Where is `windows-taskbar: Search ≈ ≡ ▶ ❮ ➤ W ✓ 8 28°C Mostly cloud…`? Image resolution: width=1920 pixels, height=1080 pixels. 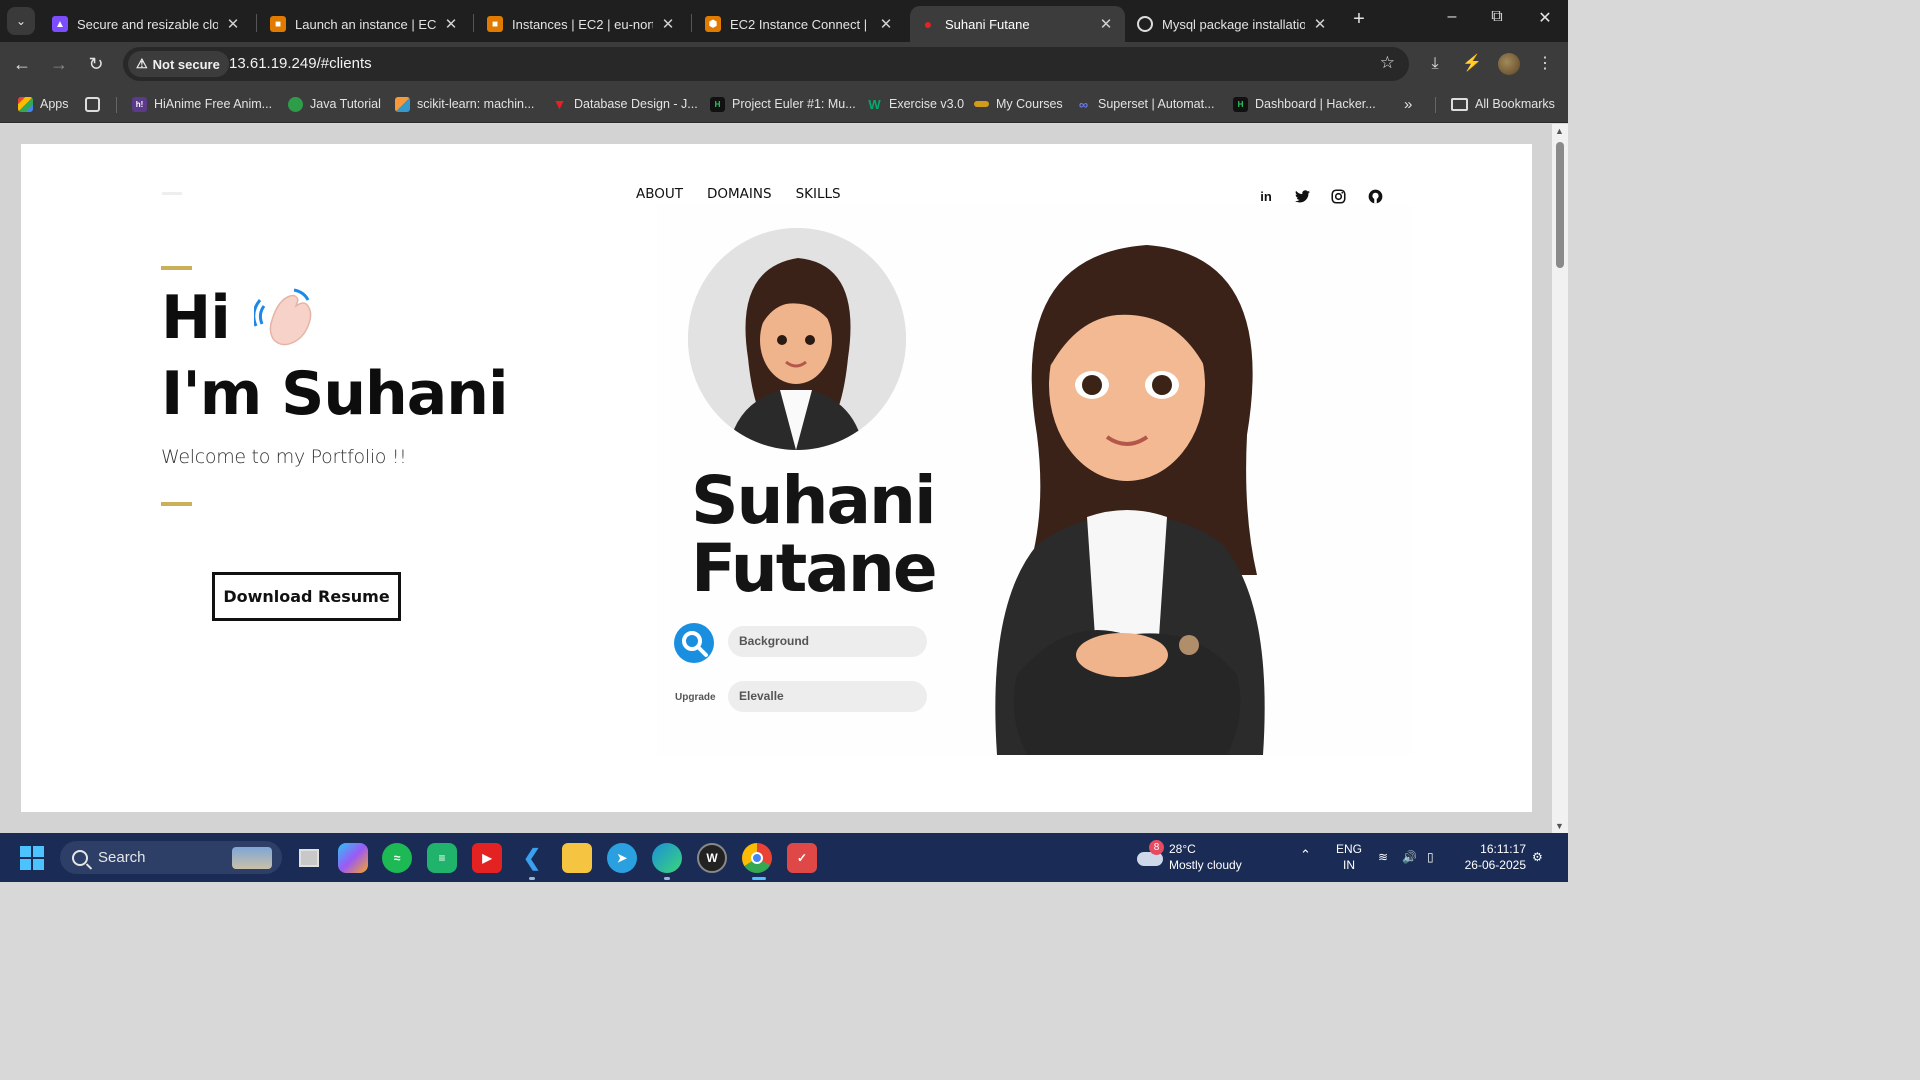 windows-taskbar: Search ≈ ≡ ▶ ❮ ➤ W ✓ 8 28°C Mostly cloud… is located at coordinates (784, 857).